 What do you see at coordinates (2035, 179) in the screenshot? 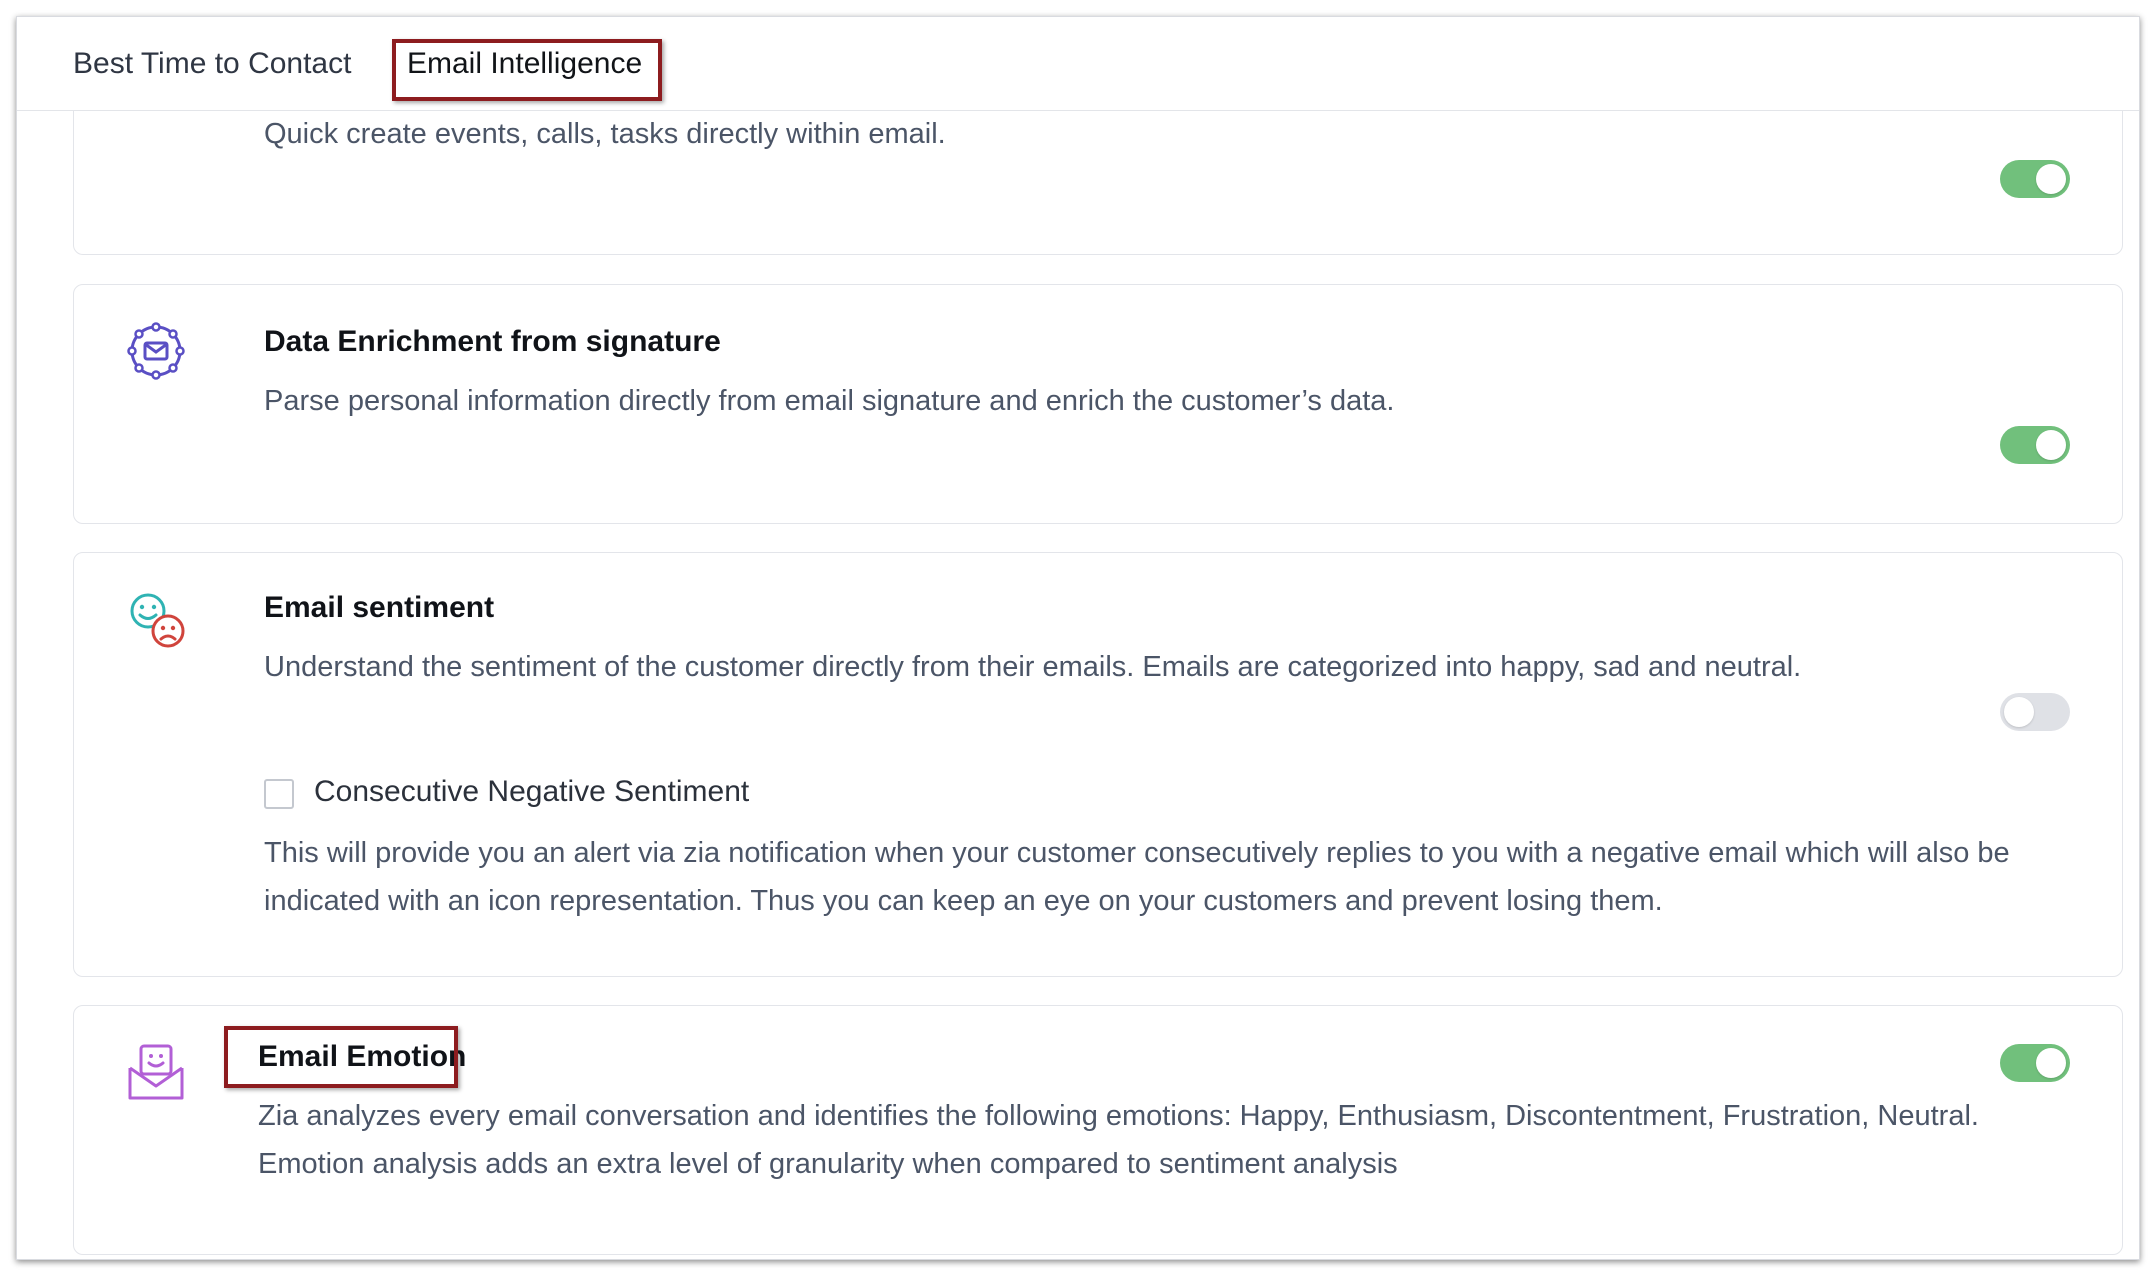
I see `quick-create-toggle` at bounding box center [2035, 179].